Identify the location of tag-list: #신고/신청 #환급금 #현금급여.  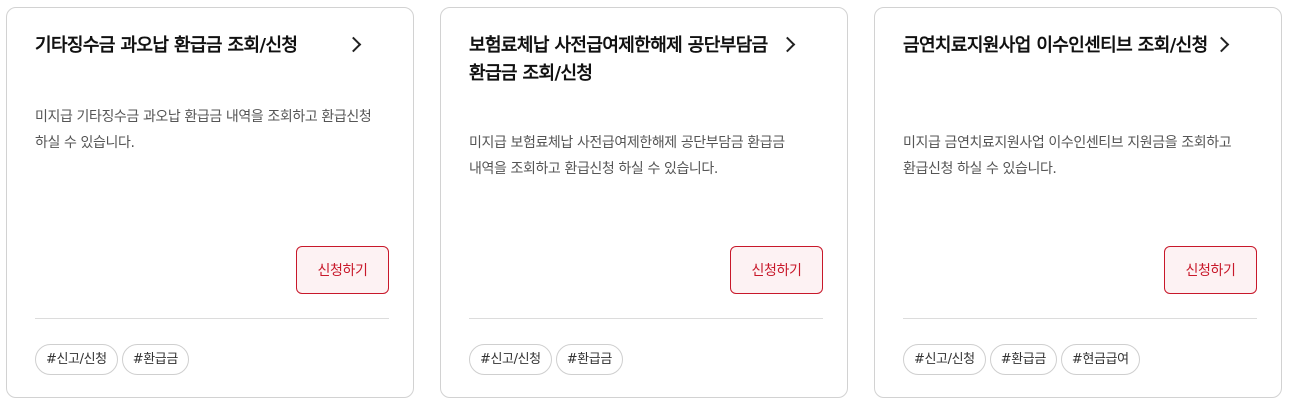
(1021, 359).